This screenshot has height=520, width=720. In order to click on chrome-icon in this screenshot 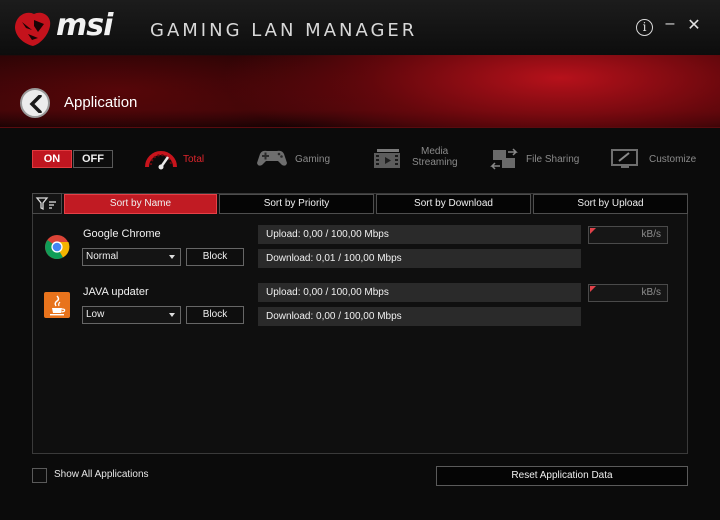, I will do `click(57, 247)`.